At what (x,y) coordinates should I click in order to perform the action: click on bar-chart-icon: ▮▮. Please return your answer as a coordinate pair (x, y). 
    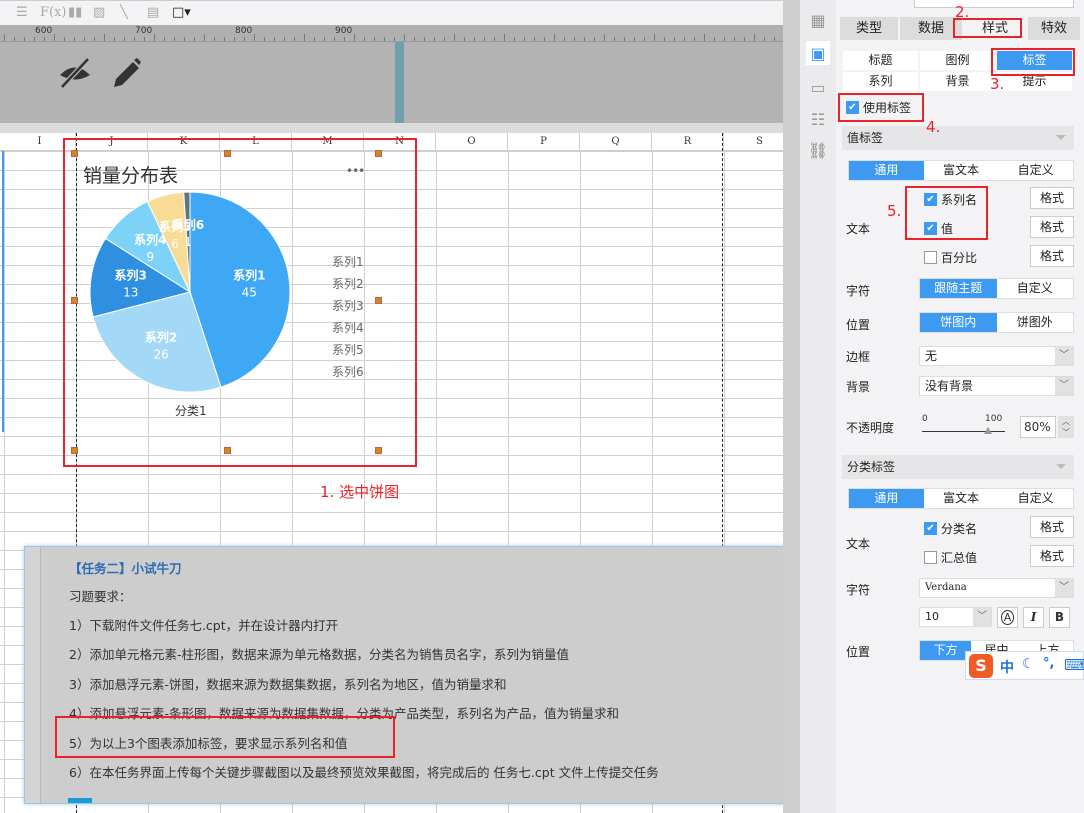
    Looking at the image, I should click on (75, 12).